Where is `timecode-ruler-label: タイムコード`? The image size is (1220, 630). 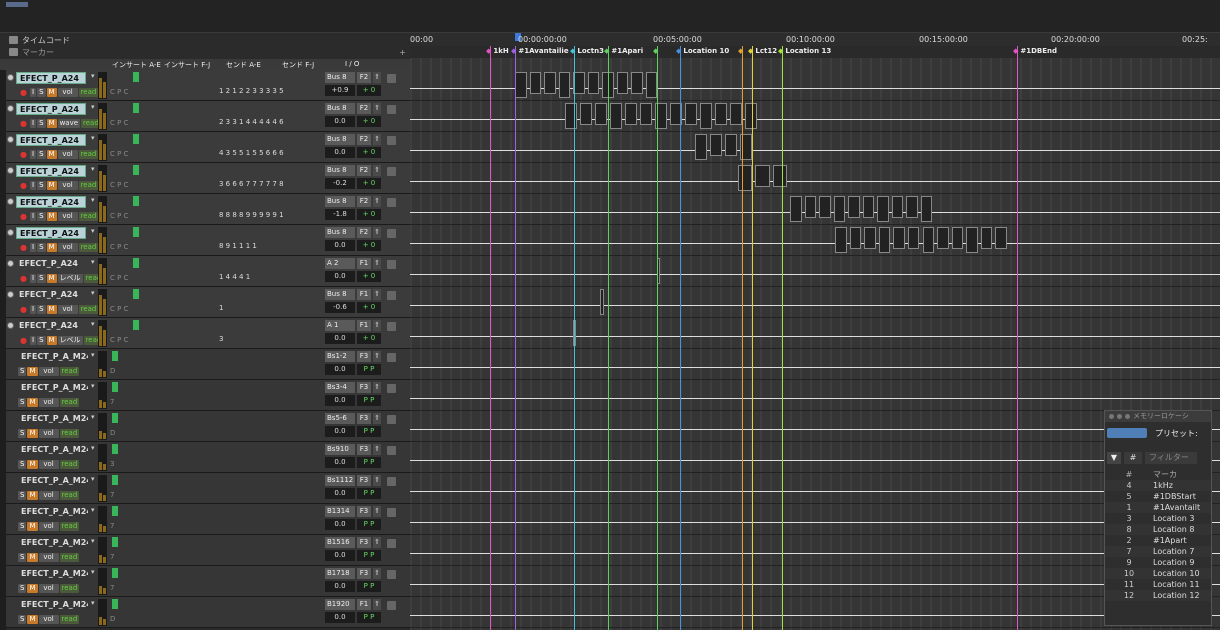
timecode-ruler-label: タイムコード is located at coordinates (205, 40).